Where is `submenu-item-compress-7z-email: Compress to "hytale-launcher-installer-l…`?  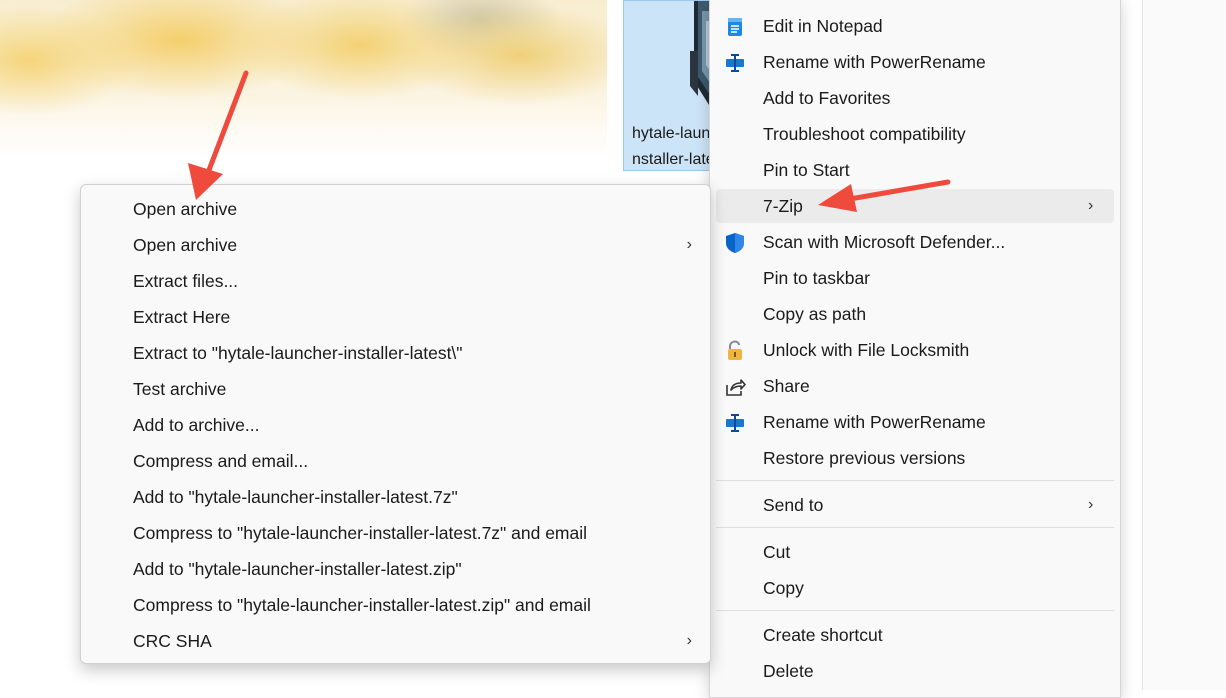 submenu-item-compress-7z-email: Compress to "hytale-launcher-installer-l… is located at coordinates (395, 533).